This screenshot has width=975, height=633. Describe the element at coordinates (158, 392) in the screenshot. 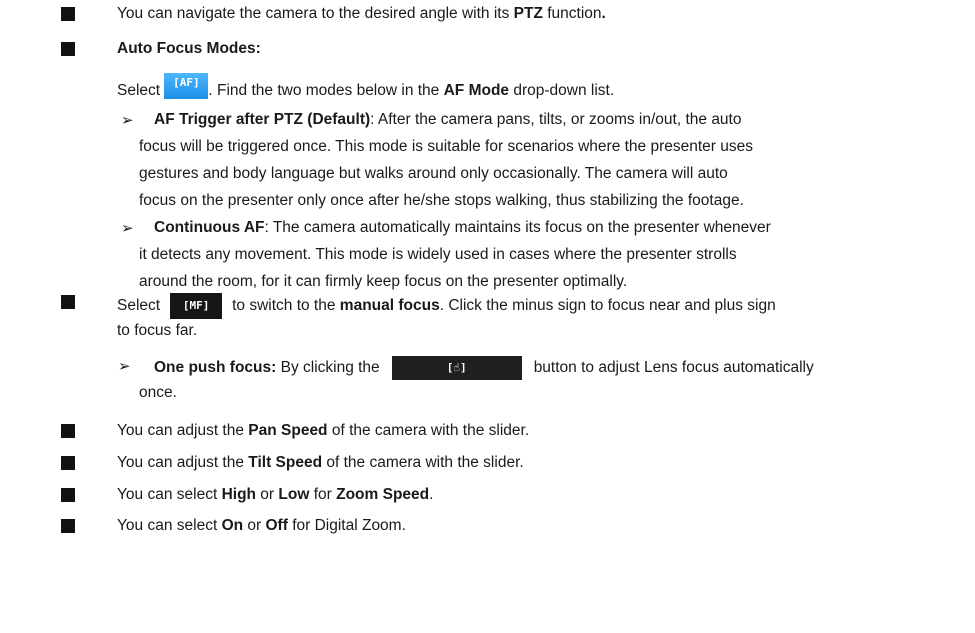

I see `one-push-line2: once.` at that location.